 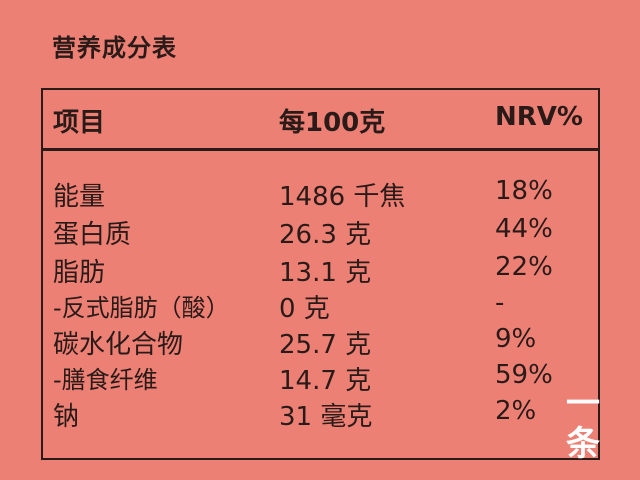 What do you see at coordinates (114, 48) in the screenshot?
I see `nutrition-table-title: 营养成分表` at bounding box center [114, 48].